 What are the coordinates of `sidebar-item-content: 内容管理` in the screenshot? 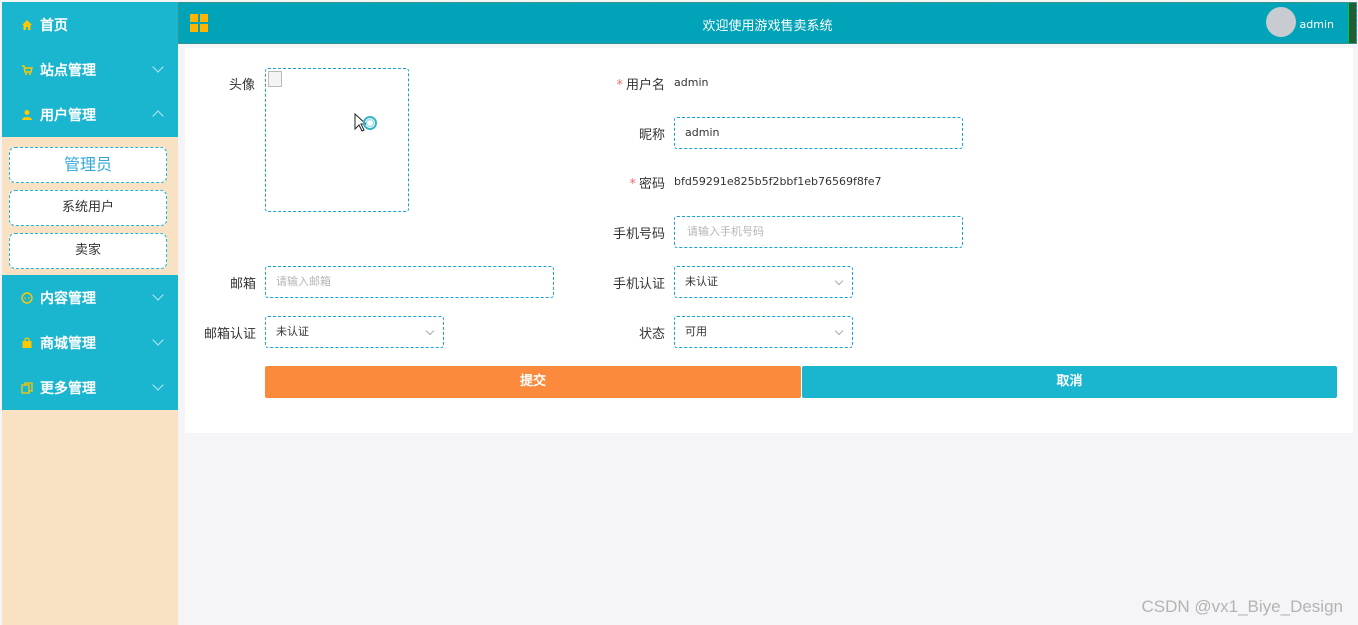 It's located at (90, 297).